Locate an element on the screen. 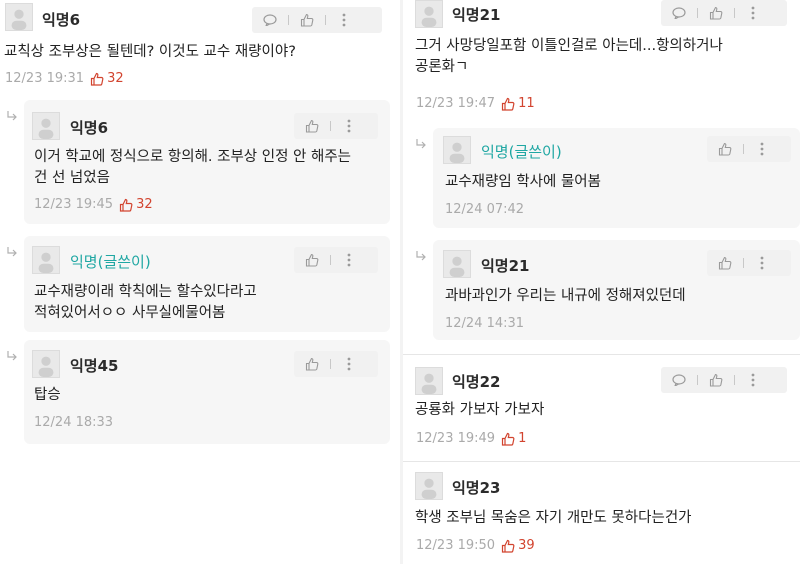 The height and width of the screenshot is (564, 800). vote-count: 1 is located at coordinates (513, 438).